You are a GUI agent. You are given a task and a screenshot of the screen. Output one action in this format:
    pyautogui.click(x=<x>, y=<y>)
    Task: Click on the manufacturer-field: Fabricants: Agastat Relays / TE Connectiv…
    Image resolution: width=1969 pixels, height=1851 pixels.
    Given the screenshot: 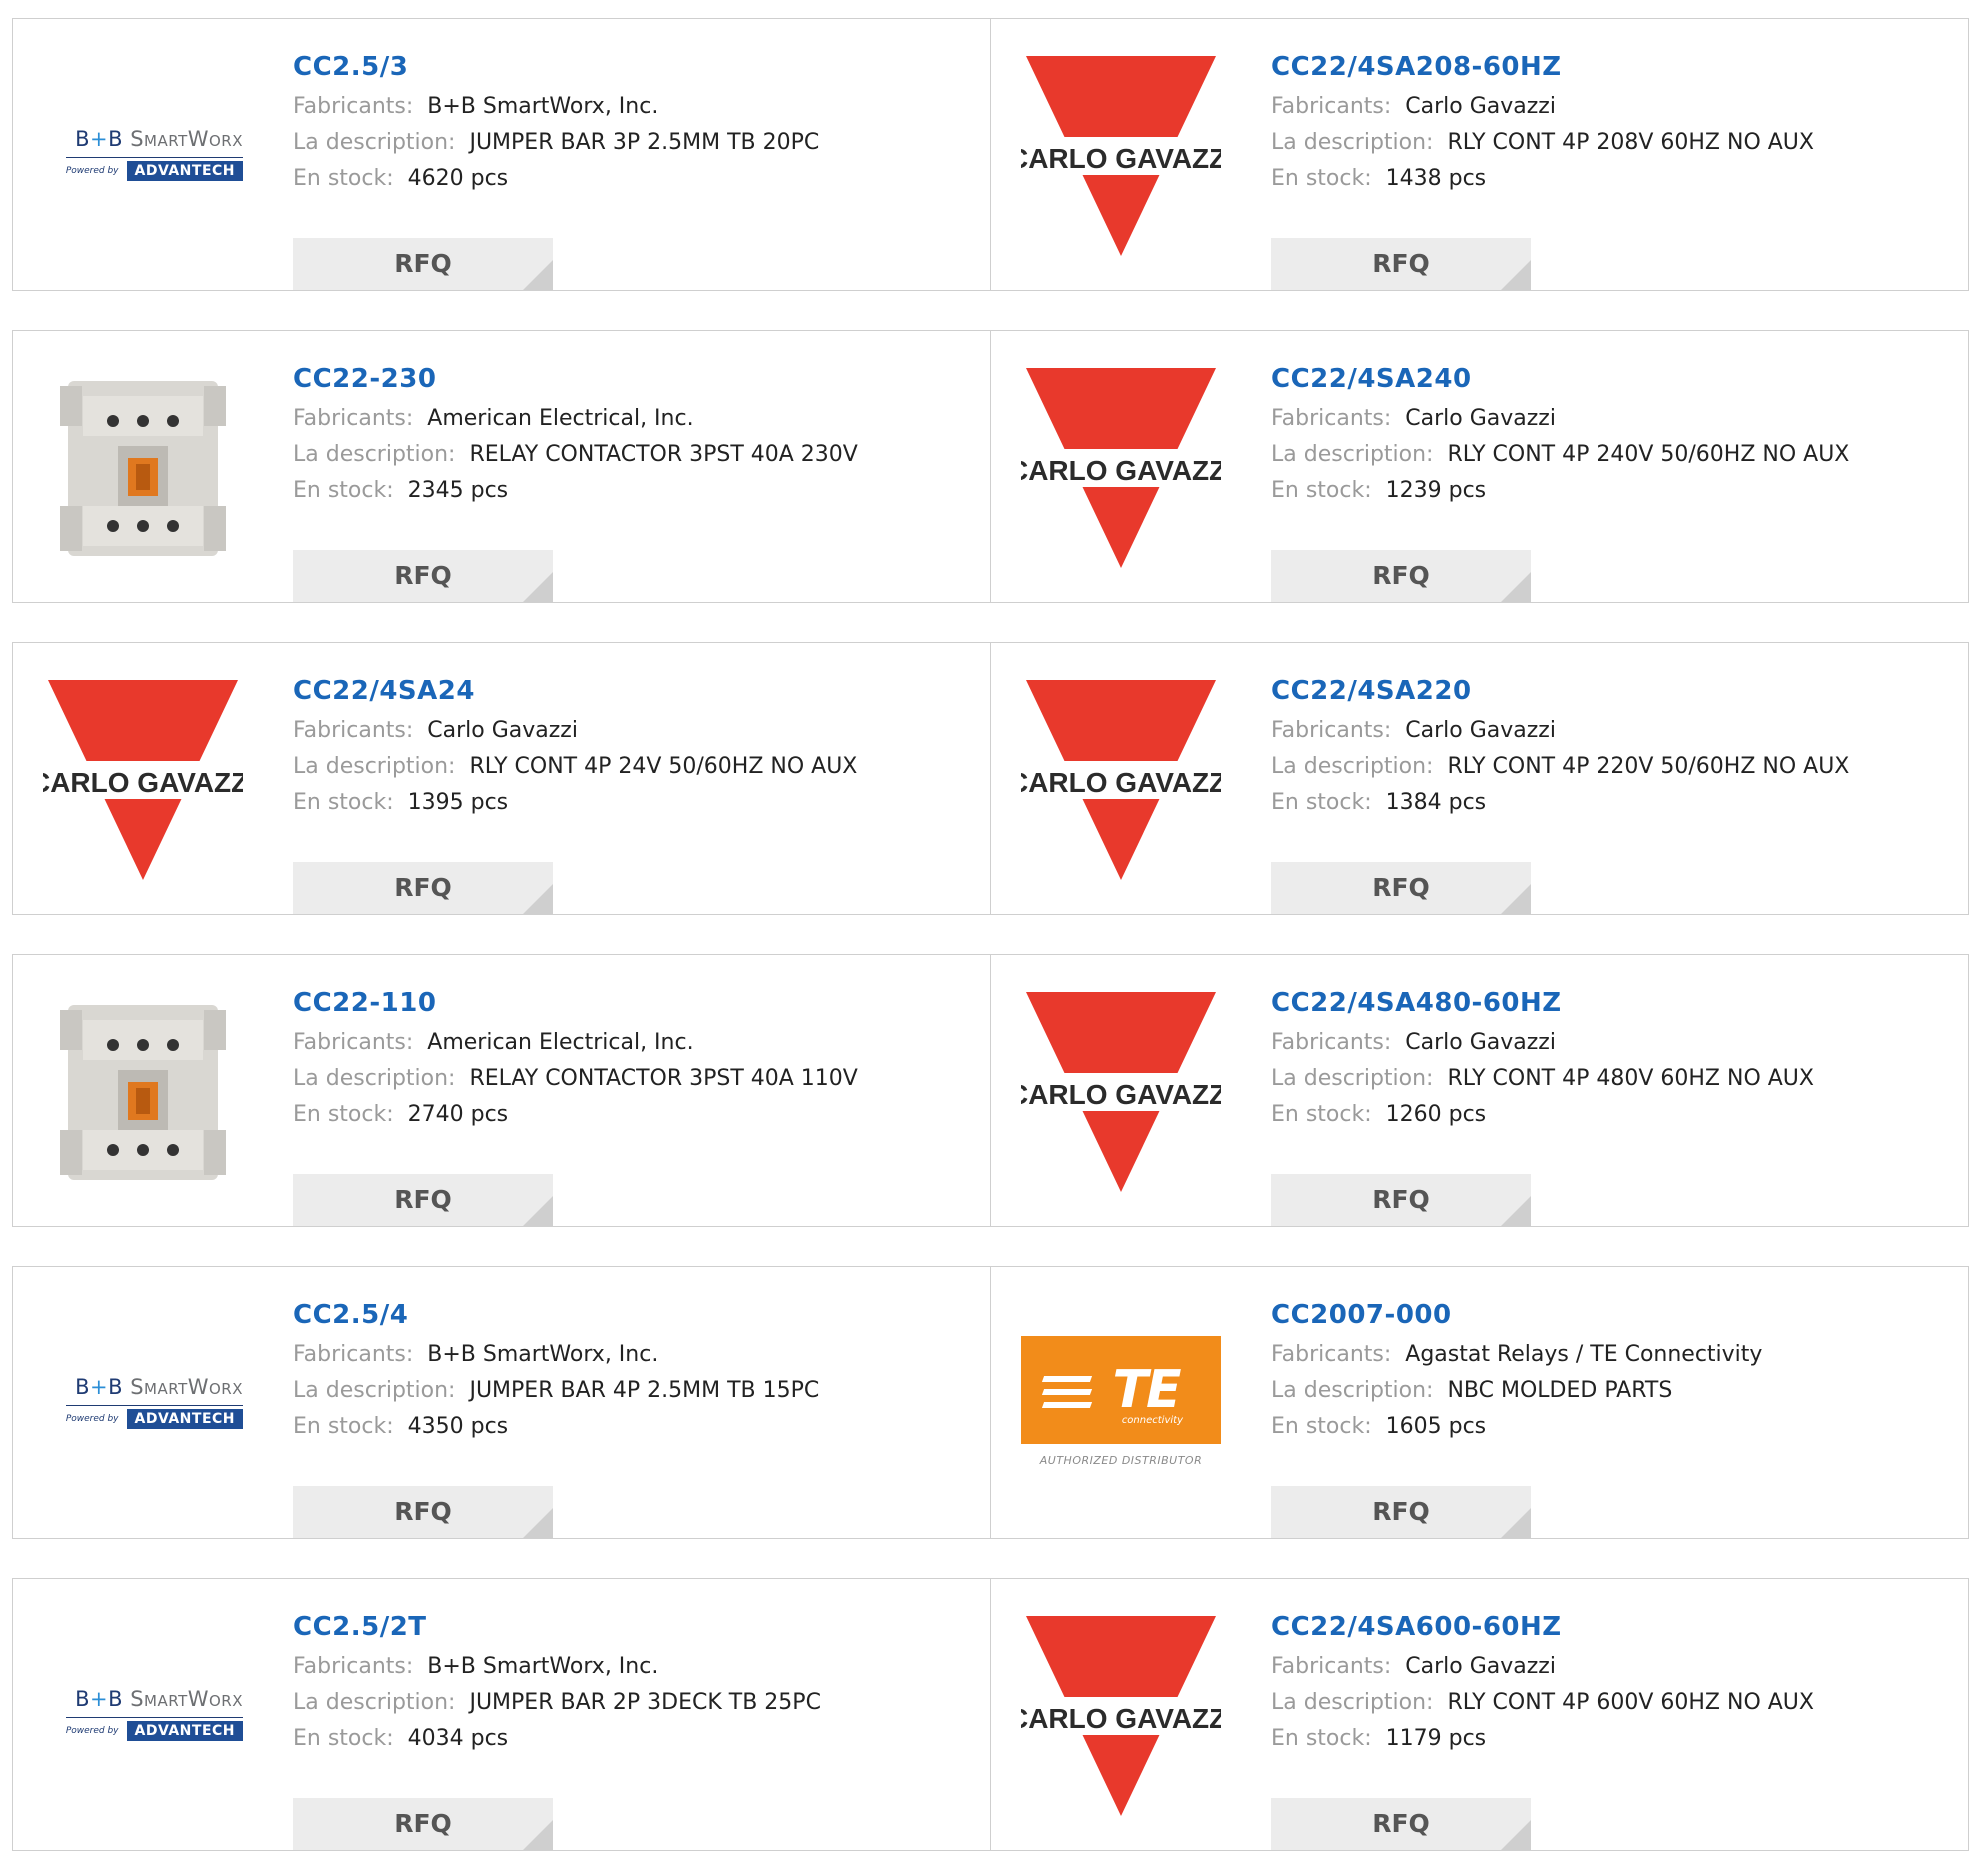 What is the action you would take?
    pyautogui.click(x=1614, y=1355)
    